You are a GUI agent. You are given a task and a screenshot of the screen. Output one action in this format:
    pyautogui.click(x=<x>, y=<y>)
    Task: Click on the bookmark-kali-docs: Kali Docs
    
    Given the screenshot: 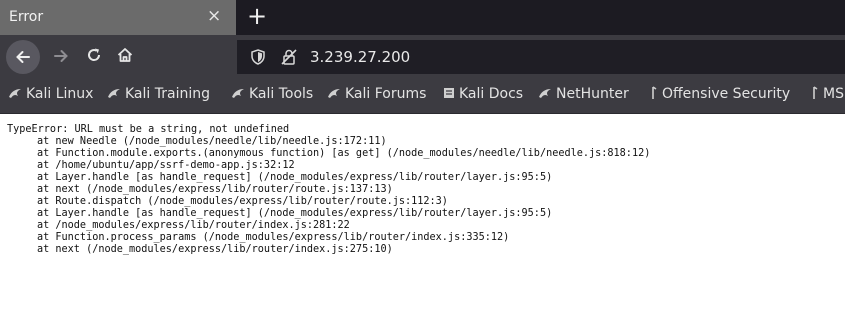 What is the action you would take?
    pyautogui.click(x=483, y=94)
    